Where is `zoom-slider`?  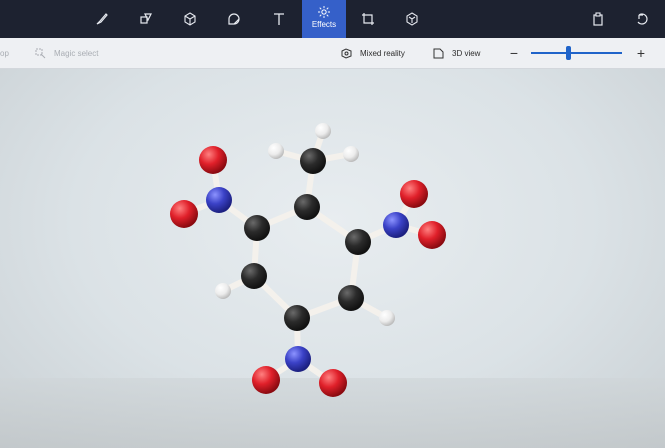
zoom-slider is located at coordinates (576, 53).